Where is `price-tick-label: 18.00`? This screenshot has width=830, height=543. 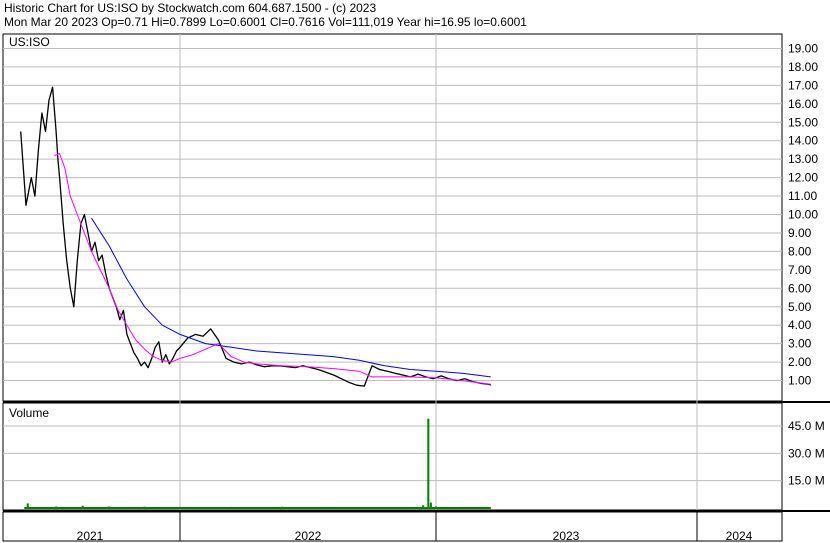 price-tick-label: 18.00 is located at coordinates (803, 67).